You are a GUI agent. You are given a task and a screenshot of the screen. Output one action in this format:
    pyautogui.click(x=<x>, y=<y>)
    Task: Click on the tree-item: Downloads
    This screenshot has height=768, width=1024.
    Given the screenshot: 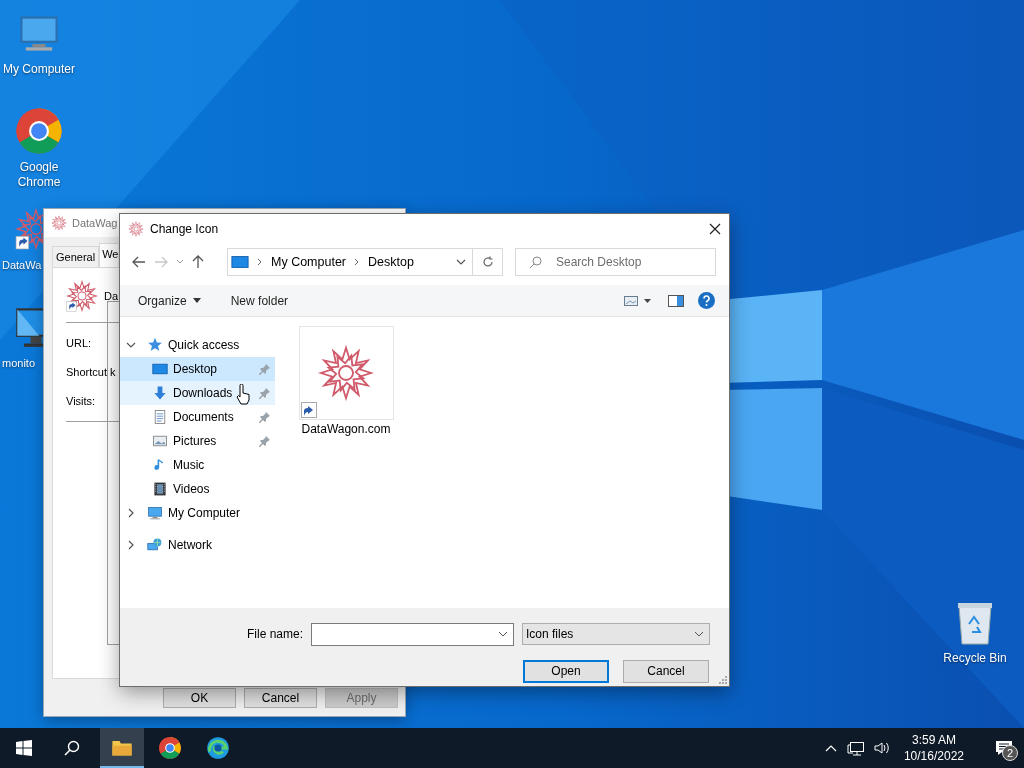 What is the action you would take?
    pyautogui.click(x=197, y=393)
    